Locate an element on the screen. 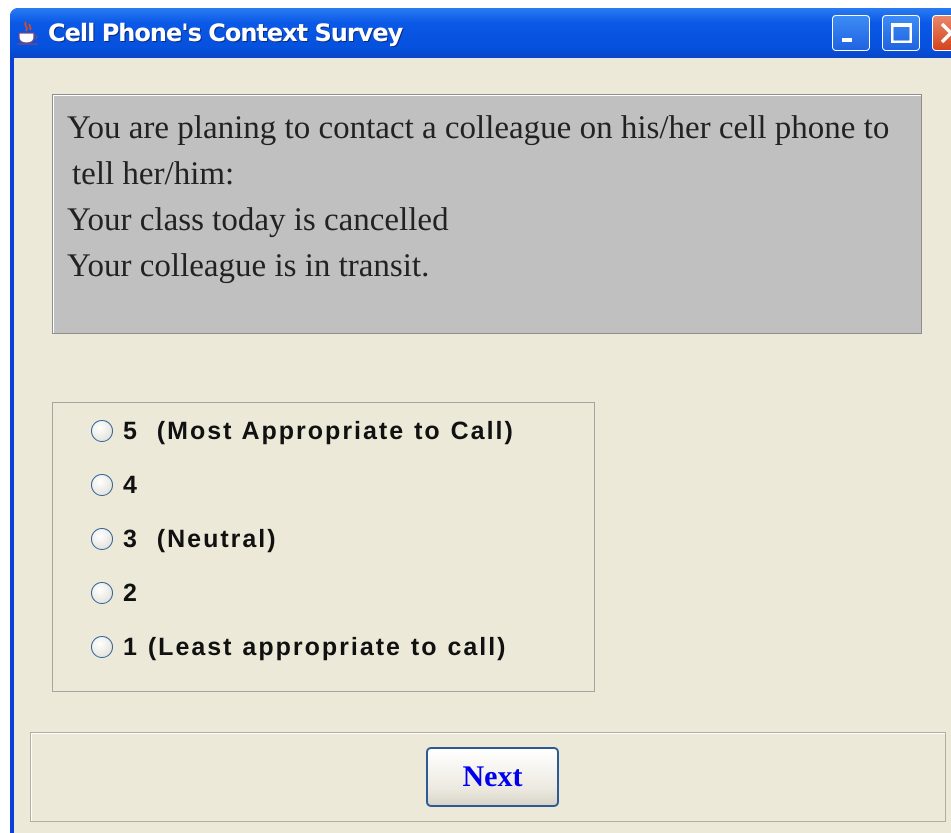  next-button: Next is located at coordinates (492, 777).